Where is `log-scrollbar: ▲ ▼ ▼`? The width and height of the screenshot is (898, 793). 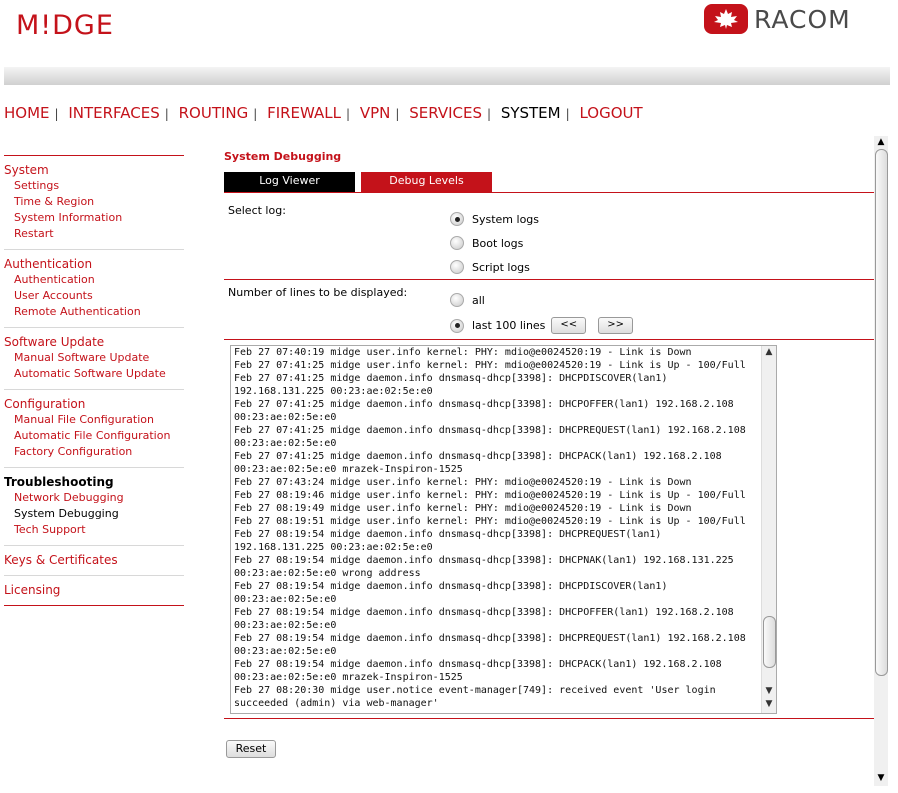
log-scrollbar: ▲ ▼ ▼ is located at coordinates (768, 529).